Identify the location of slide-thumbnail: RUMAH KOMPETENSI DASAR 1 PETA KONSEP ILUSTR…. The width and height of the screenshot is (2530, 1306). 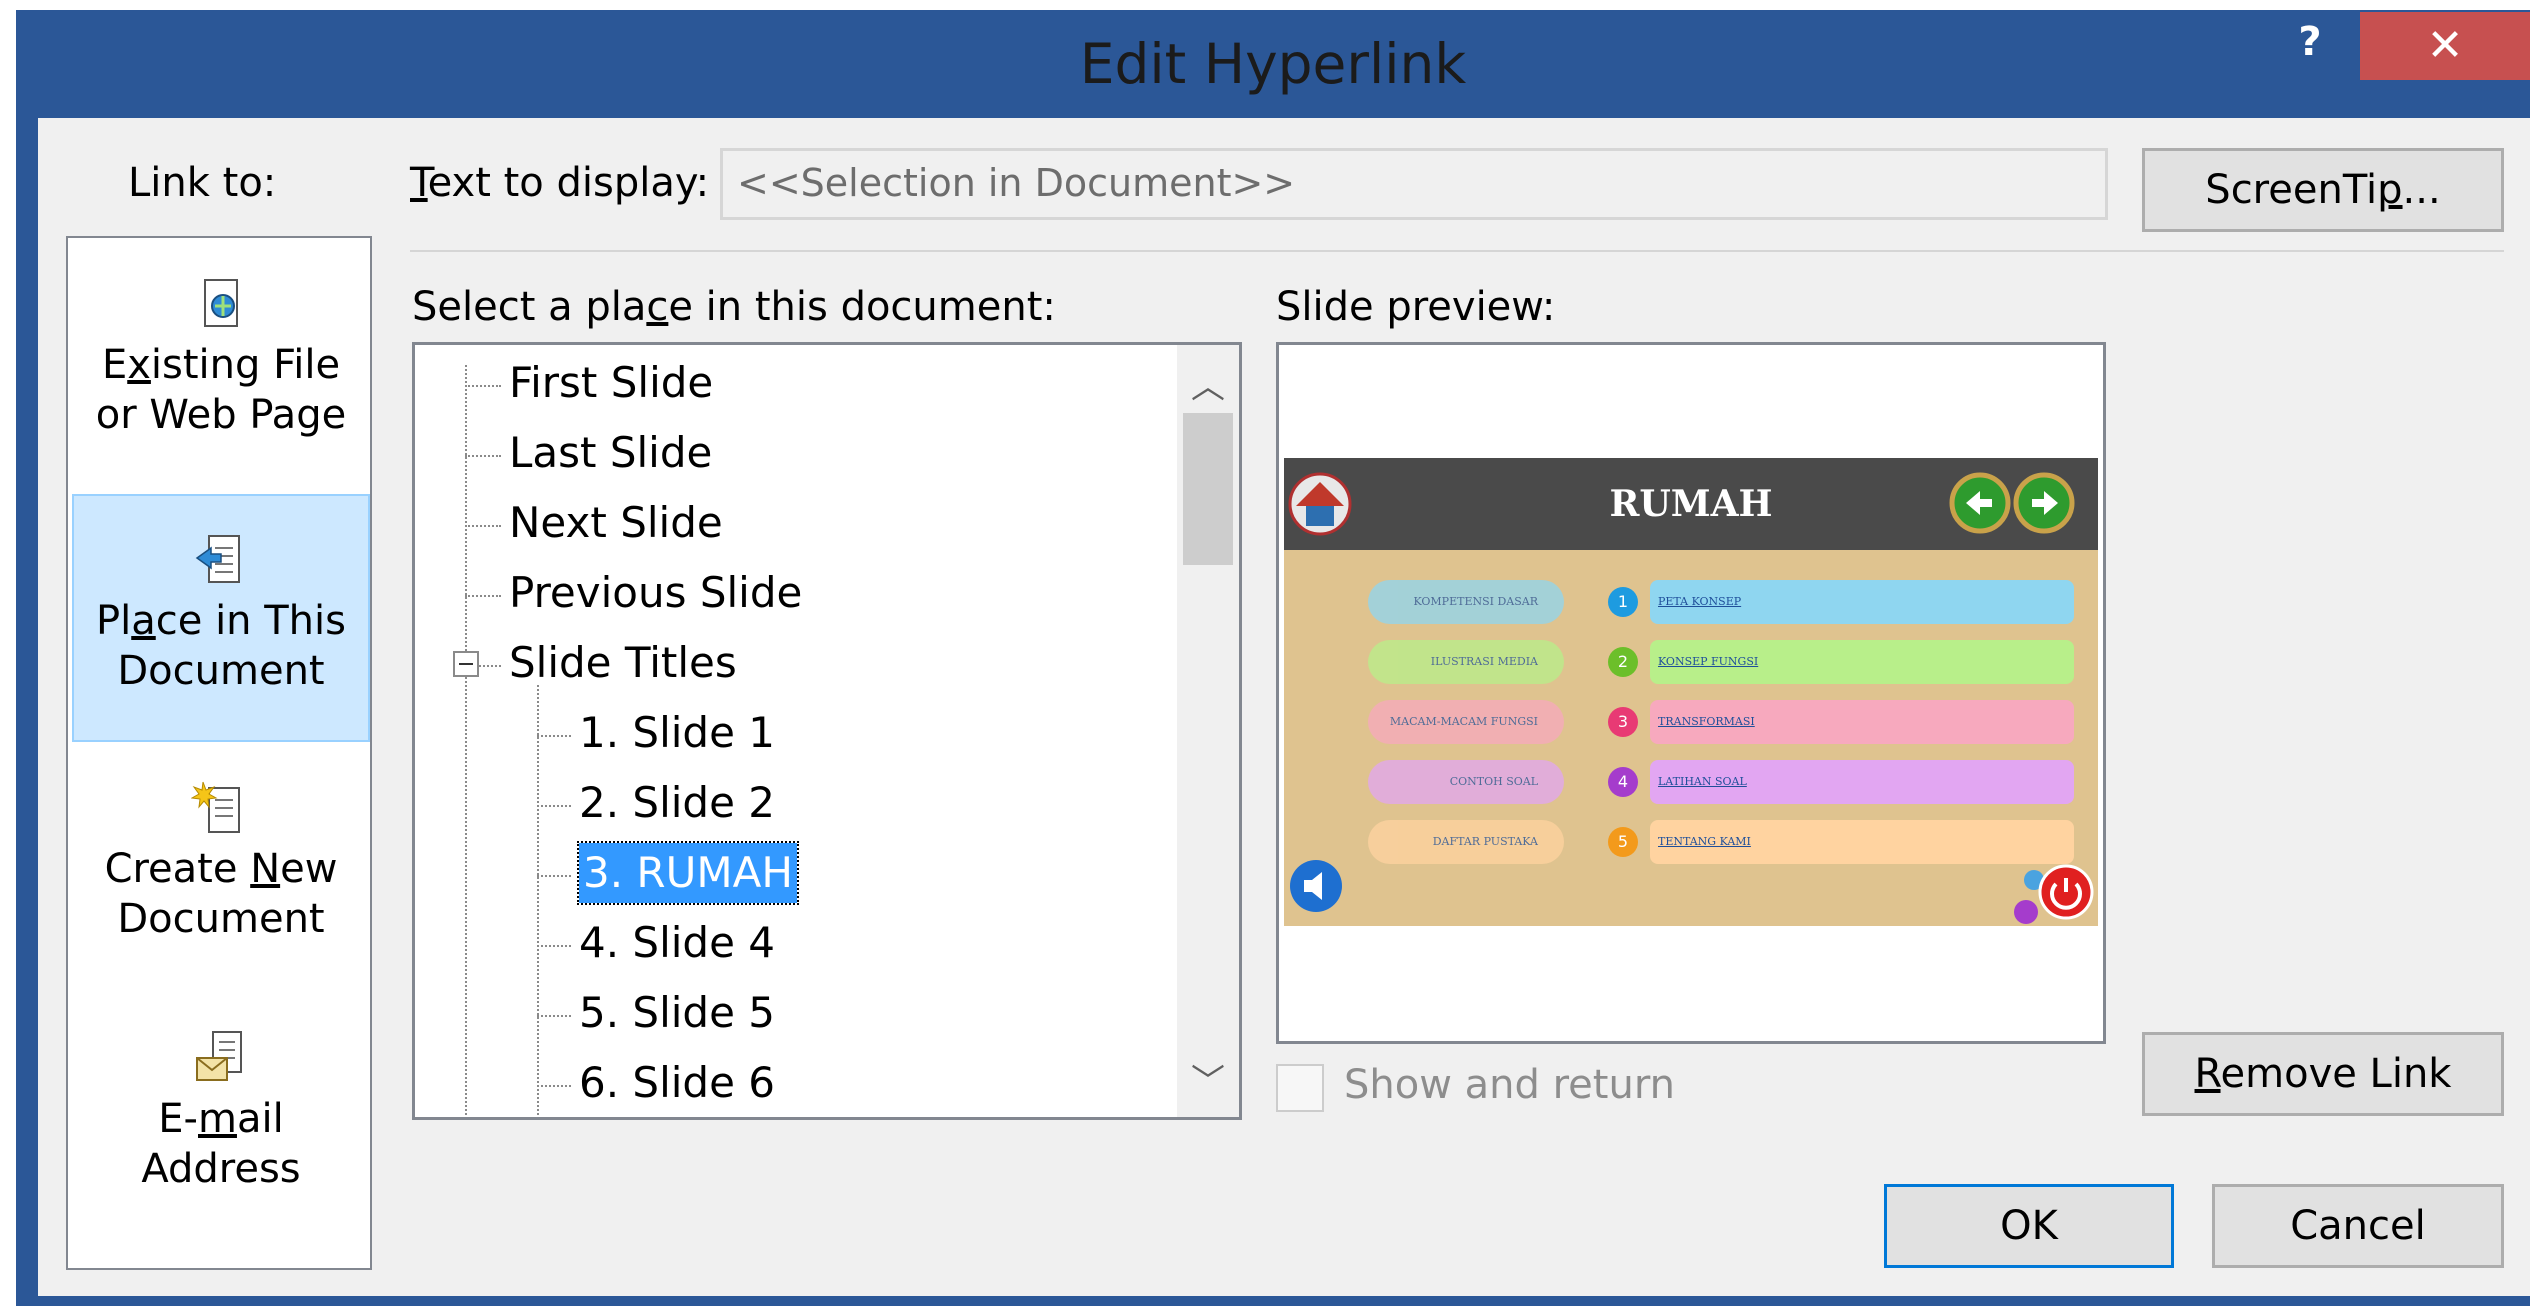
(1691, 692).